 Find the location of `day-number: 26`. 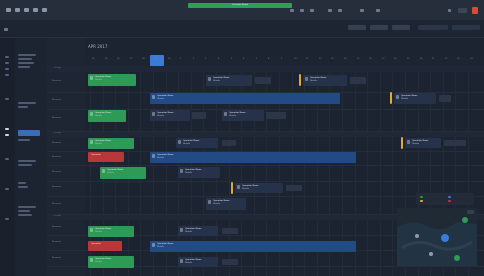

day-number: 26 is located at coordinates (118, 59).